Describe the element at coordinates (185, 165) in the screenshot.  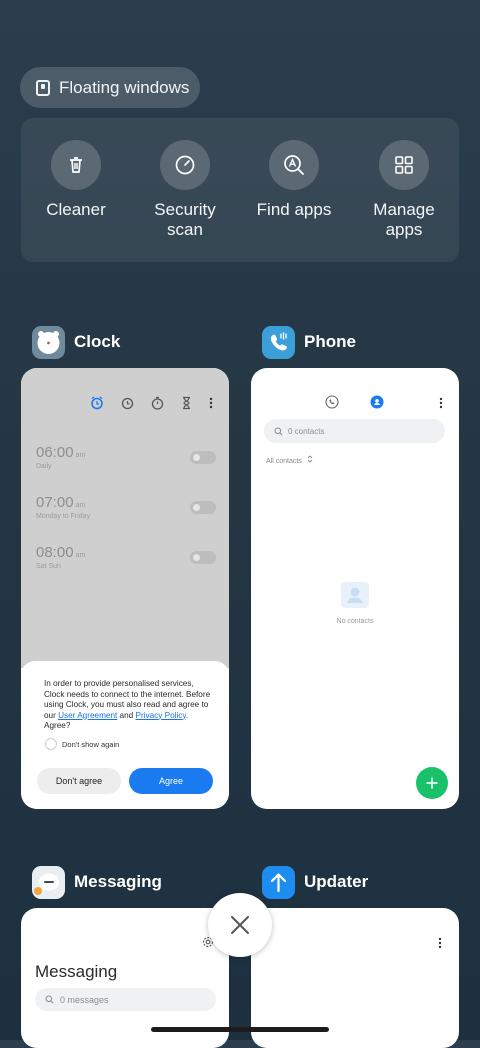
I see `security-scan-icon` at that location.